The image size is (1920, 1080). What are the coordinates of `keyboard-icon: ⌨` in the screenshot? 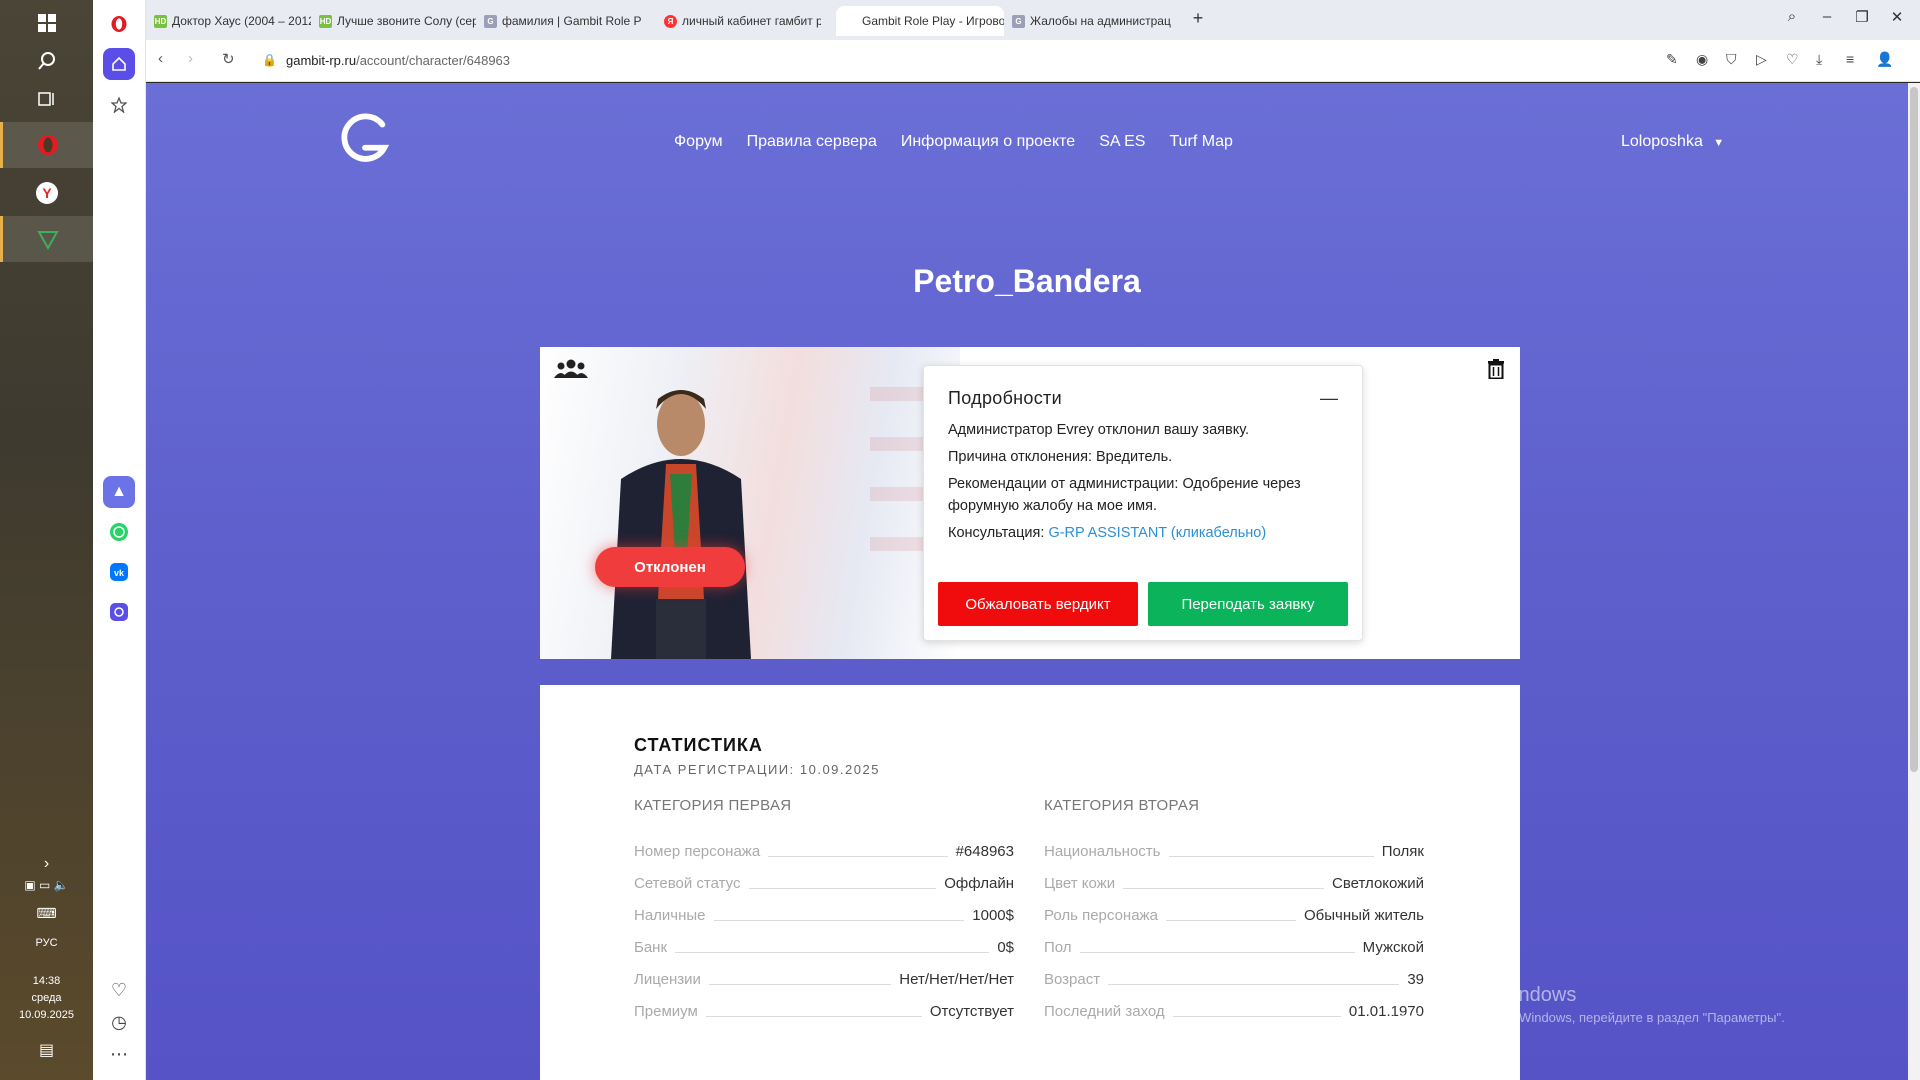 It's located at (46, 913).